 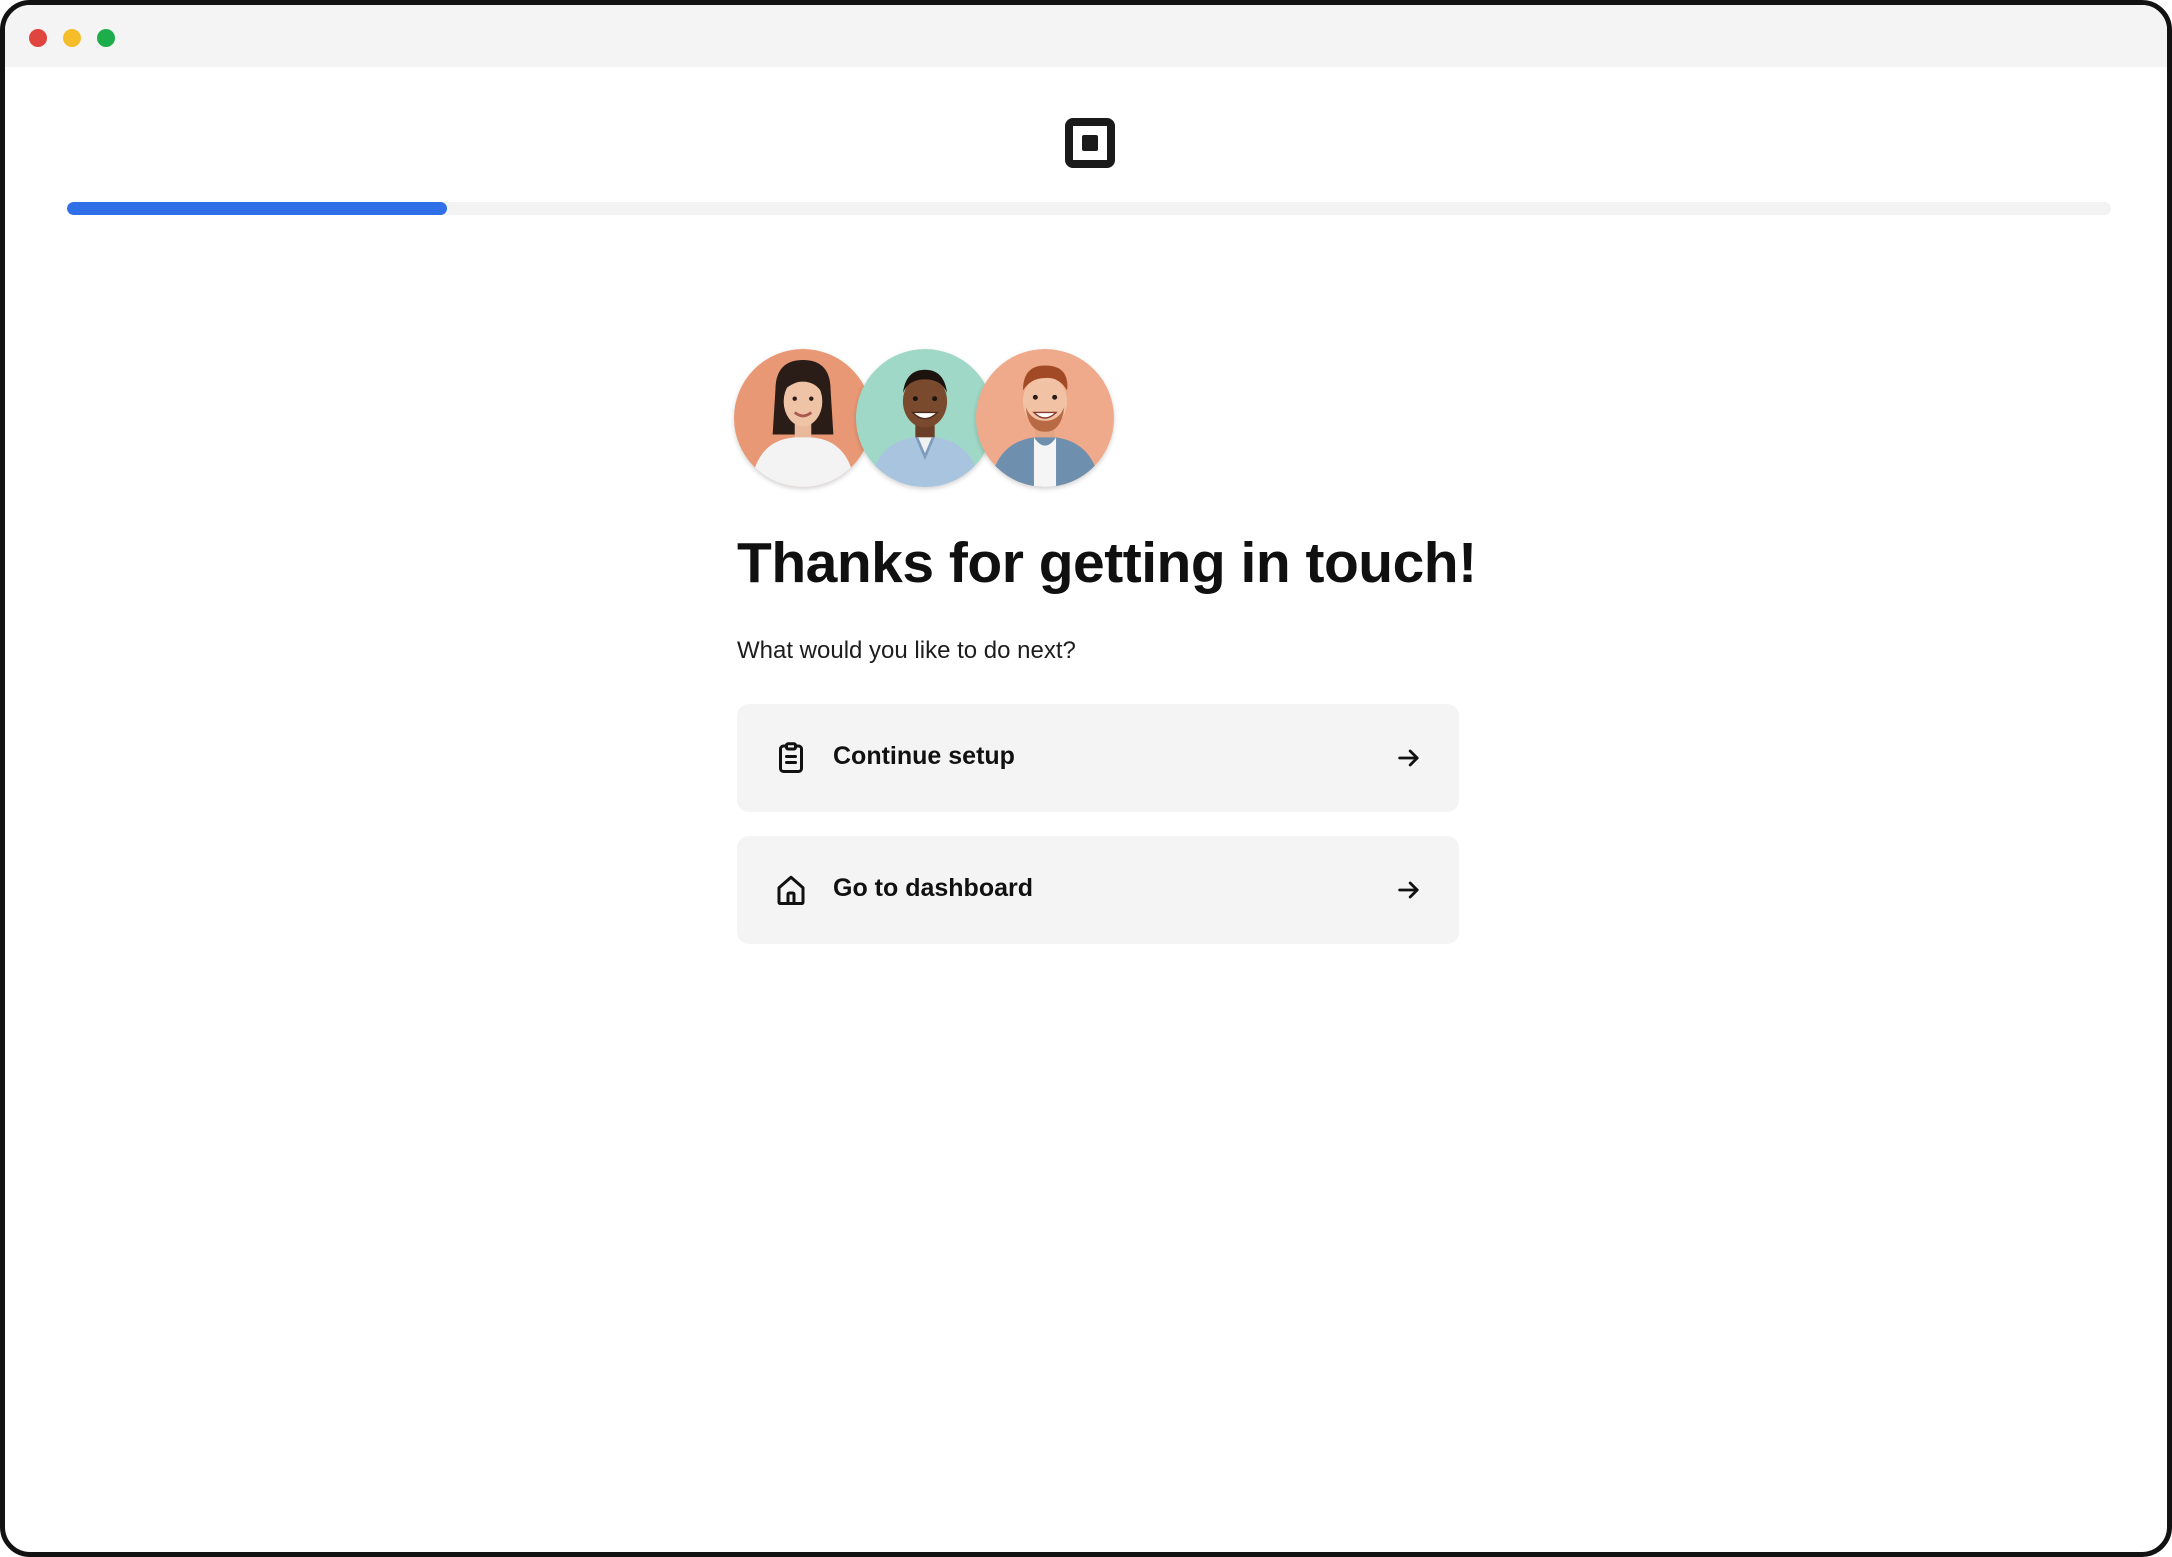 I want to click on avatar-group, so click(x=924, y=419).